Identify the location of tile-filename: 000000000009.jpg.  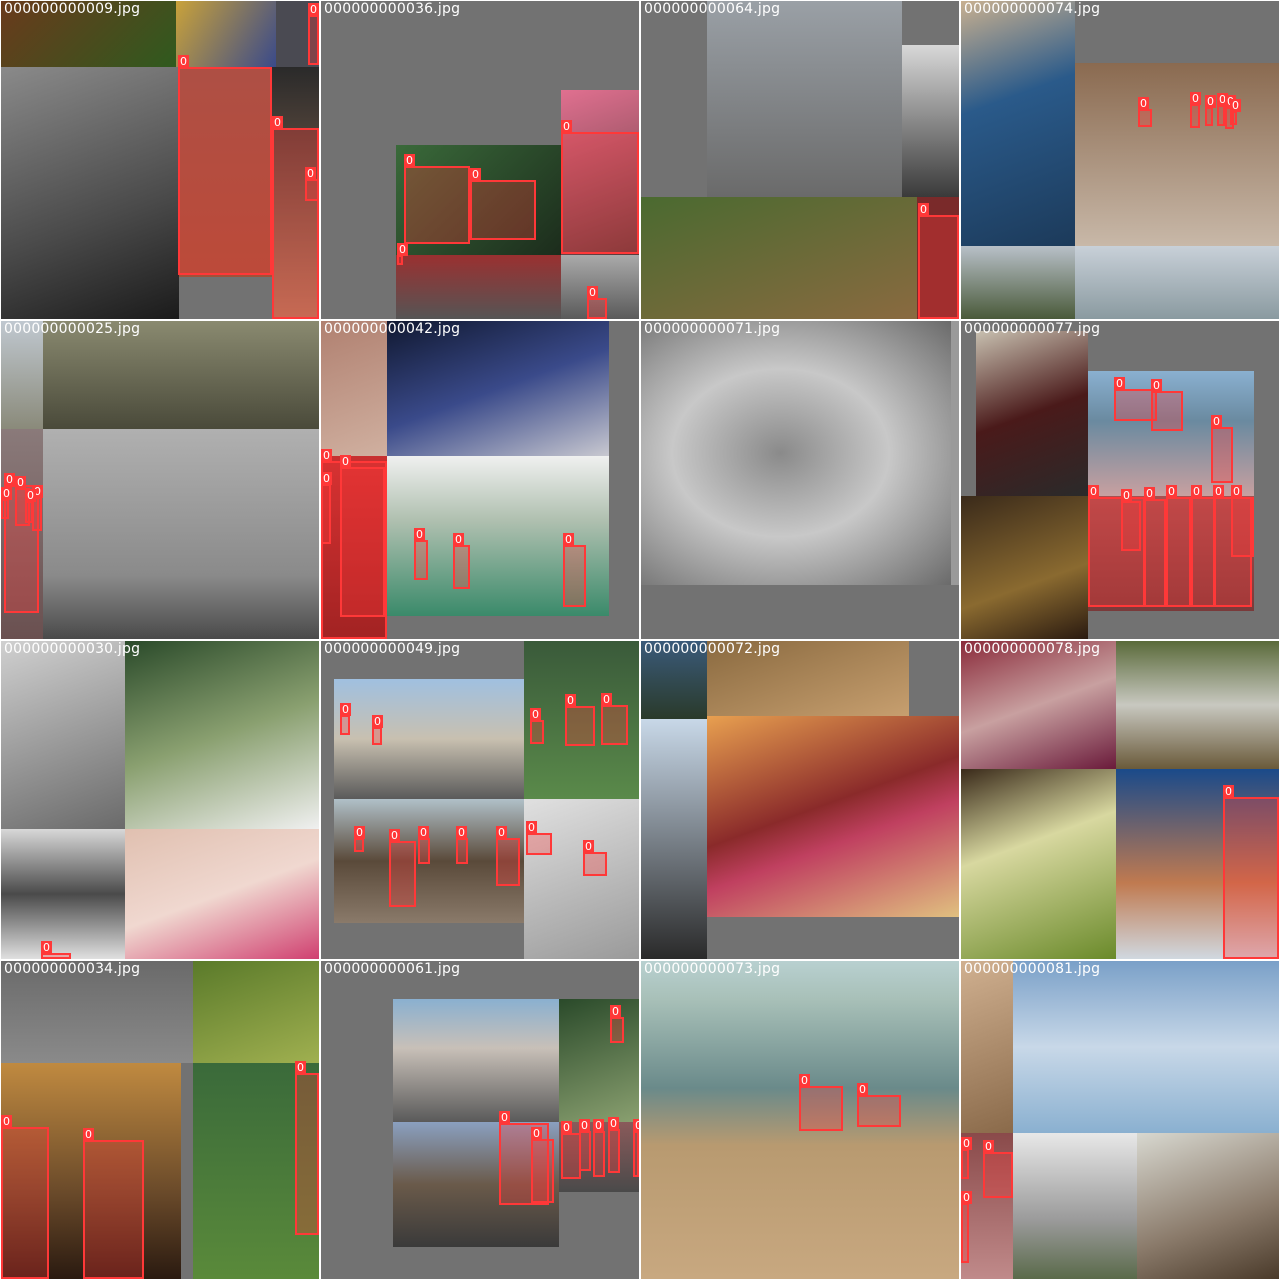
(72, 9).